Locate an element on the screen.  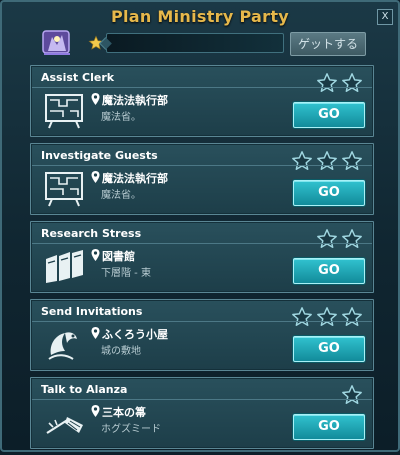
task-card: Assist Clerk 魔法法執行部 魔法省。 GO is located at coordinates (202, 101).